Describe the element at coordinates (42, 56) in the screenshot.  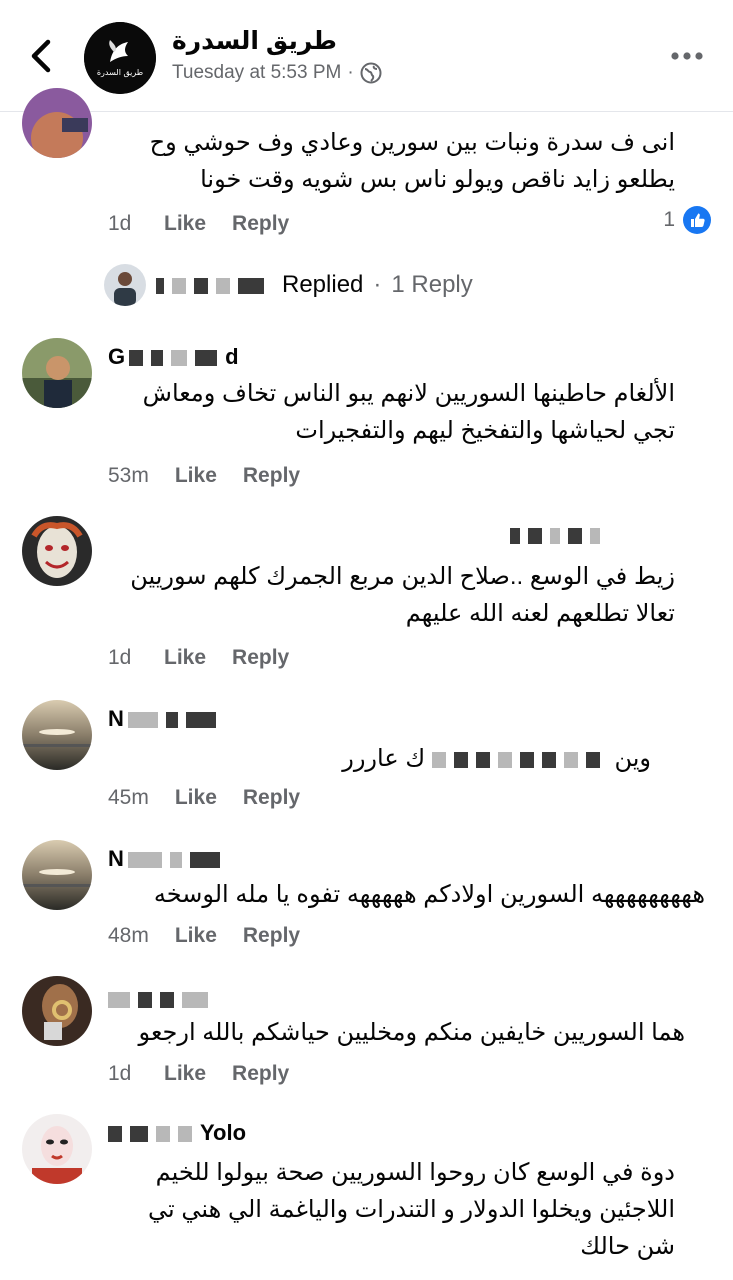
I see `back-arrow-icon` at that location.